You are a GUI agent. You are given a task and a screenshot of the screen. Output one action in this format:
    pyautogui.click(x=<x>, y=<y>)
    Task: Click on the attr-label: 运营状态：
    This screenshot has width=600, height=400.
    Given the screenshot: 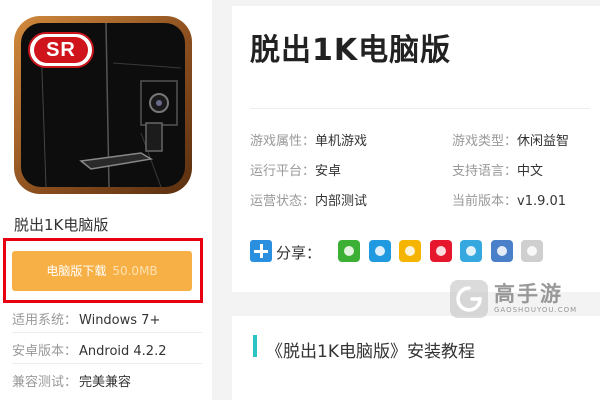 What is the action you would take?
    pyautogui.click(x=283, y=201)
    